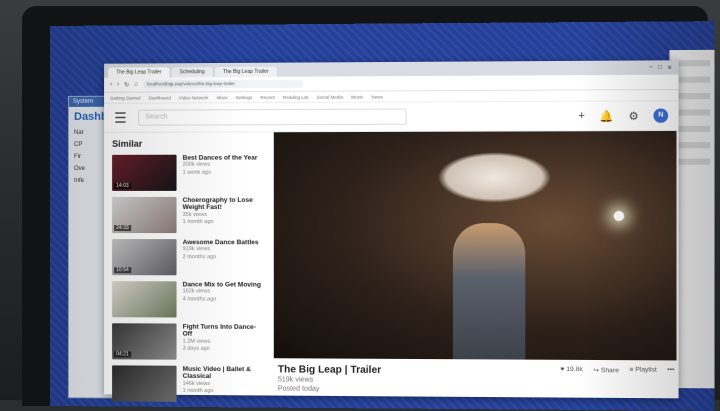  I want to click on window-controls: – □ ✕, so click(661, 69).